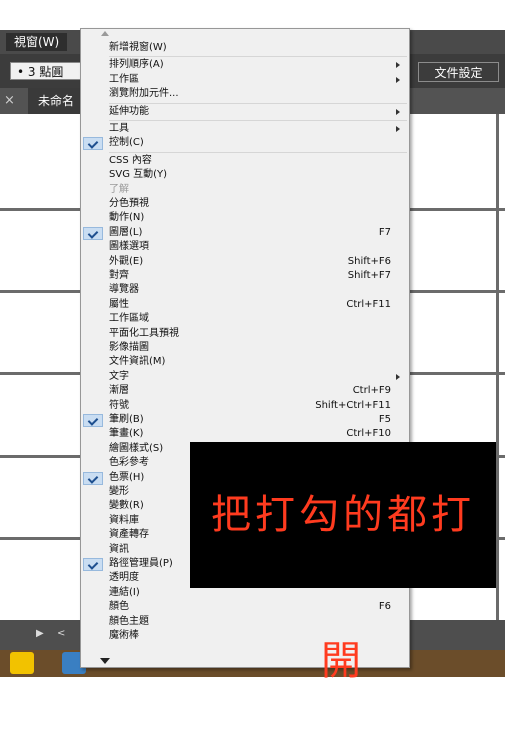  What do you see at coordinates (384, 419) in the screenshot?
I see `menu-item-shortcut: F5` at bounding box center [384, 419].